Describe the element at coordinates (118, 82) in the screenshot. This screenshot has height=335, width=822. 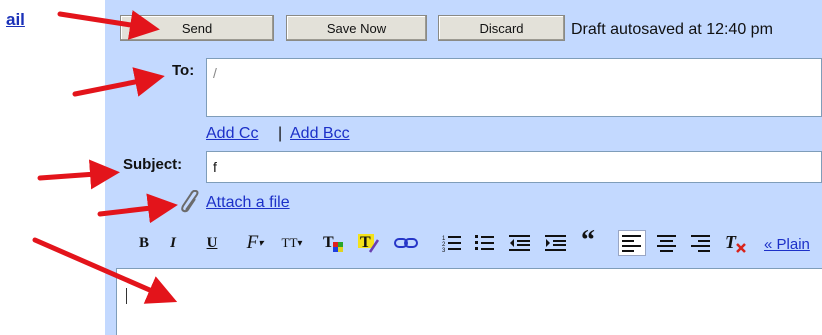
I see `arrow-to-to-field` at that location.